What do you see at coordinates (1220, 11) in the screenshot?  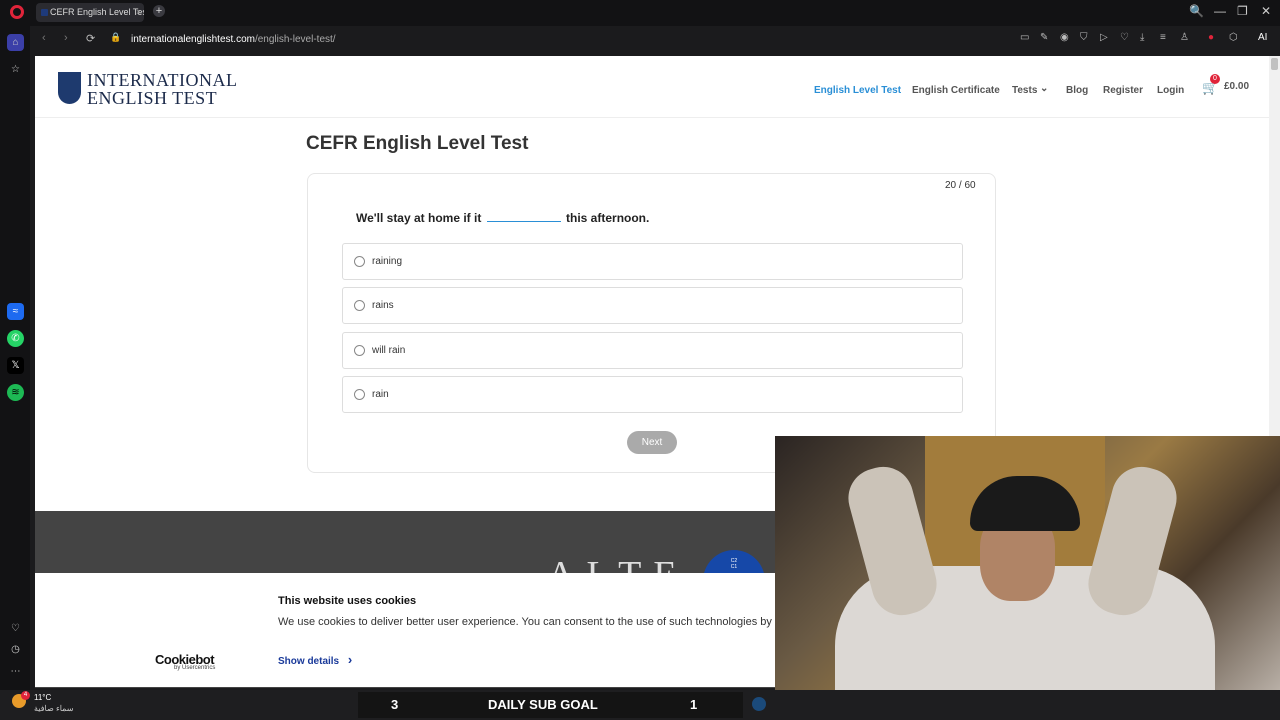 I see `minimize-button: —` at bounding box center [1220, 11].